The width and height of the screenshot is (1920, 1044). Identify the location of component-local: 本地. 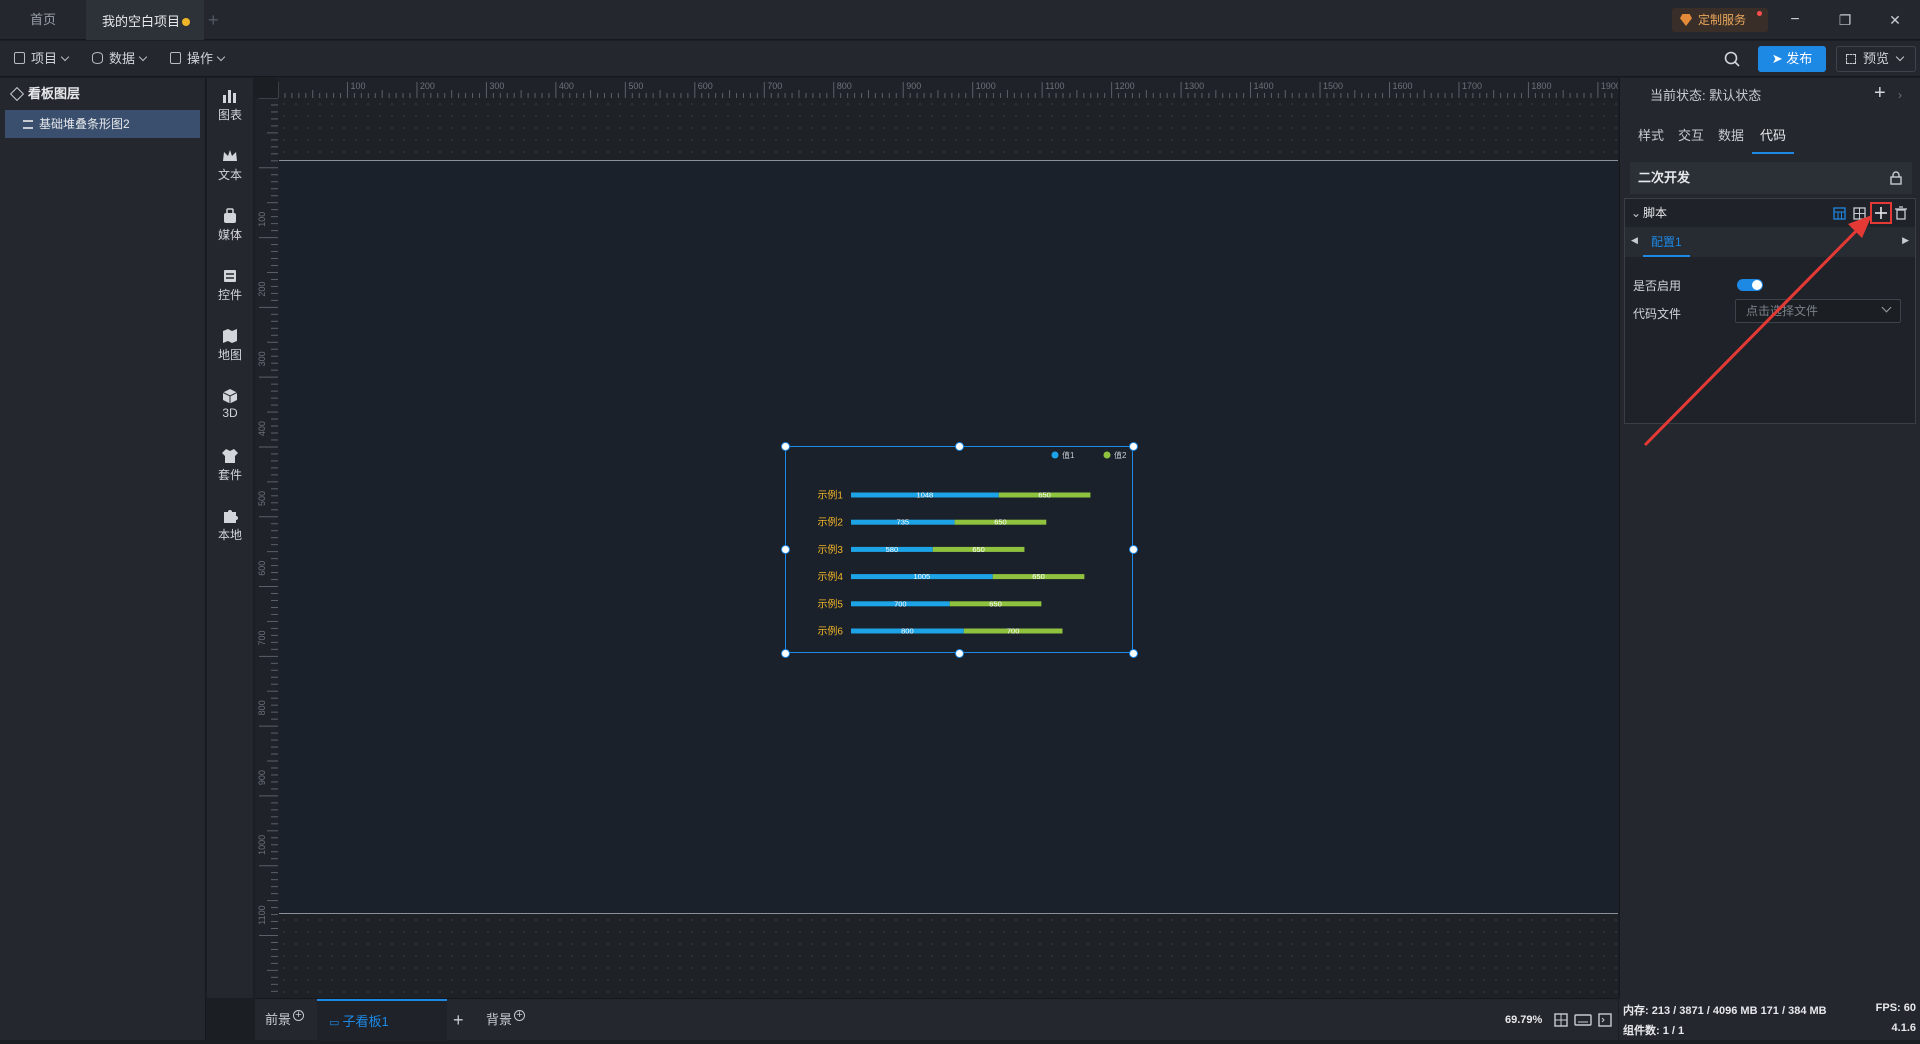
(230, 525).